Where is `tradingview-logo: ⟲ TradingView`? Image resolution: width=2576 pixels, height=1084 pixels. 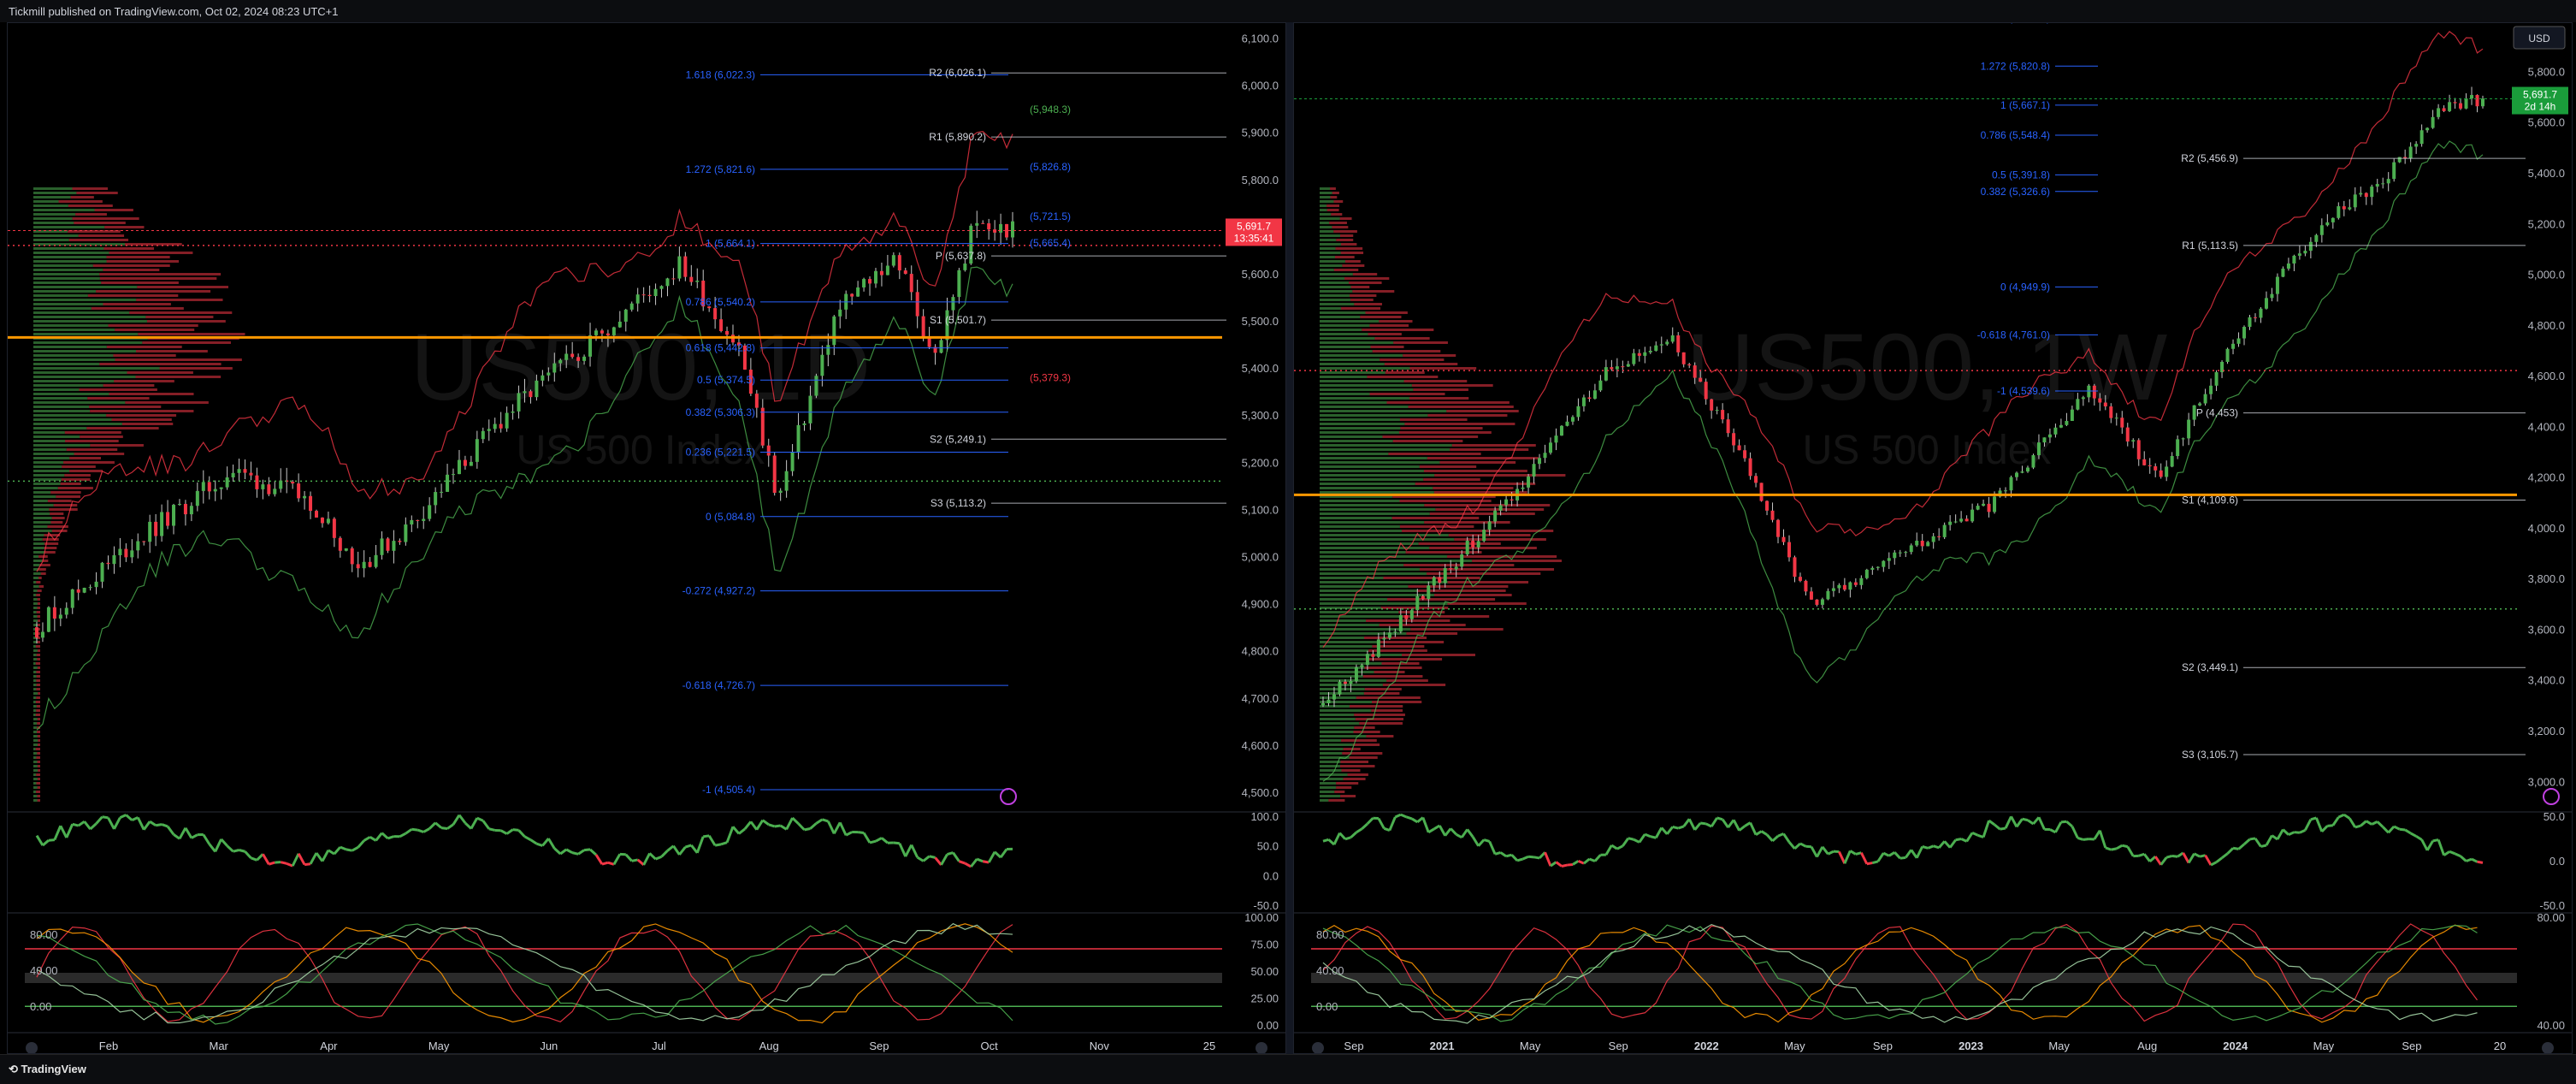
tradingview-logo: ⟲ TradingView is located at coordinates (47, 1069).